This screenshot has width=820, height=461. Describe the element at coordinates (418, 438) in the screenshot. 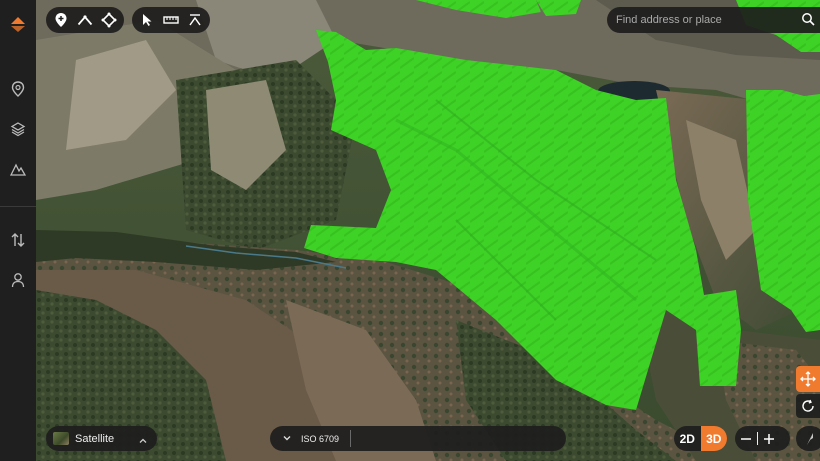

I see `active-layer-bar: ISO 6709` at that location.